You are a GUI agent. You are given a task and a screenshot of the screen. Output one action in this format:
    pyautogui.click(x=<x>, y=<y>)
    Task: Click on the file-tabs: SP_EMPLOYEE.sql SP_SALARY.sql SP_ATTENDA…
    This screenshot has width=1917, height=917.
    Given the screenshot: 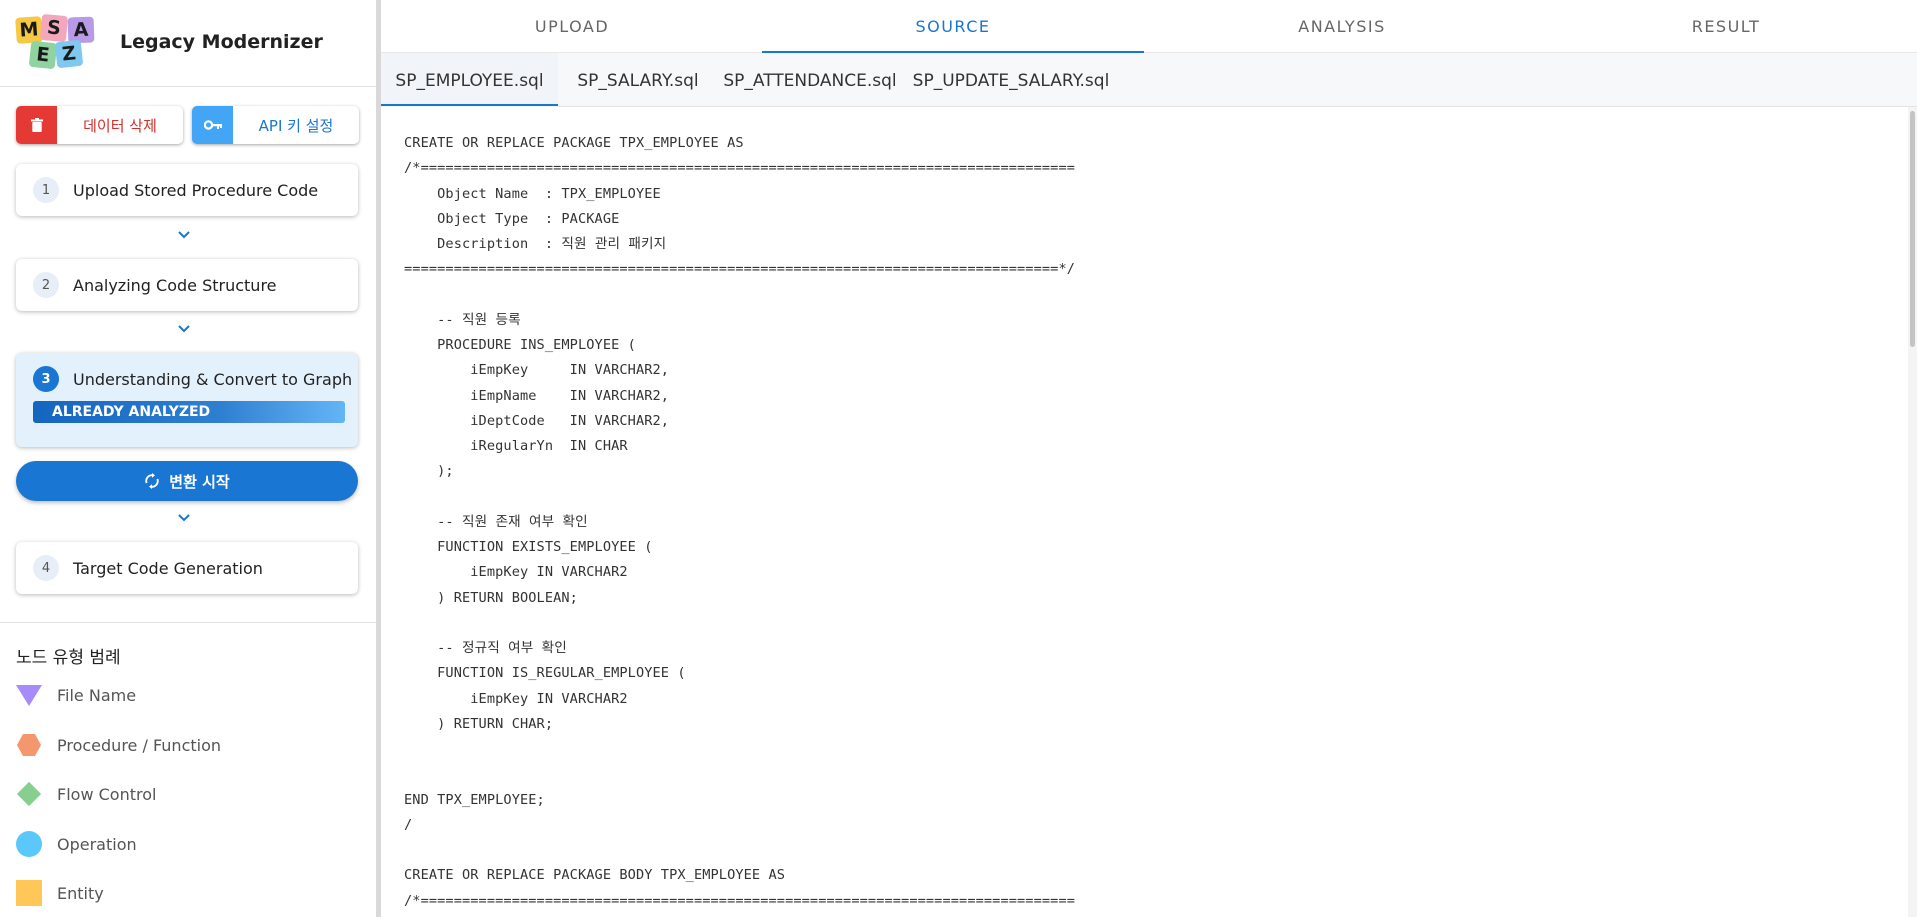 What is the action you would take?
    pyautogui.click(x=1149, y=80)
    